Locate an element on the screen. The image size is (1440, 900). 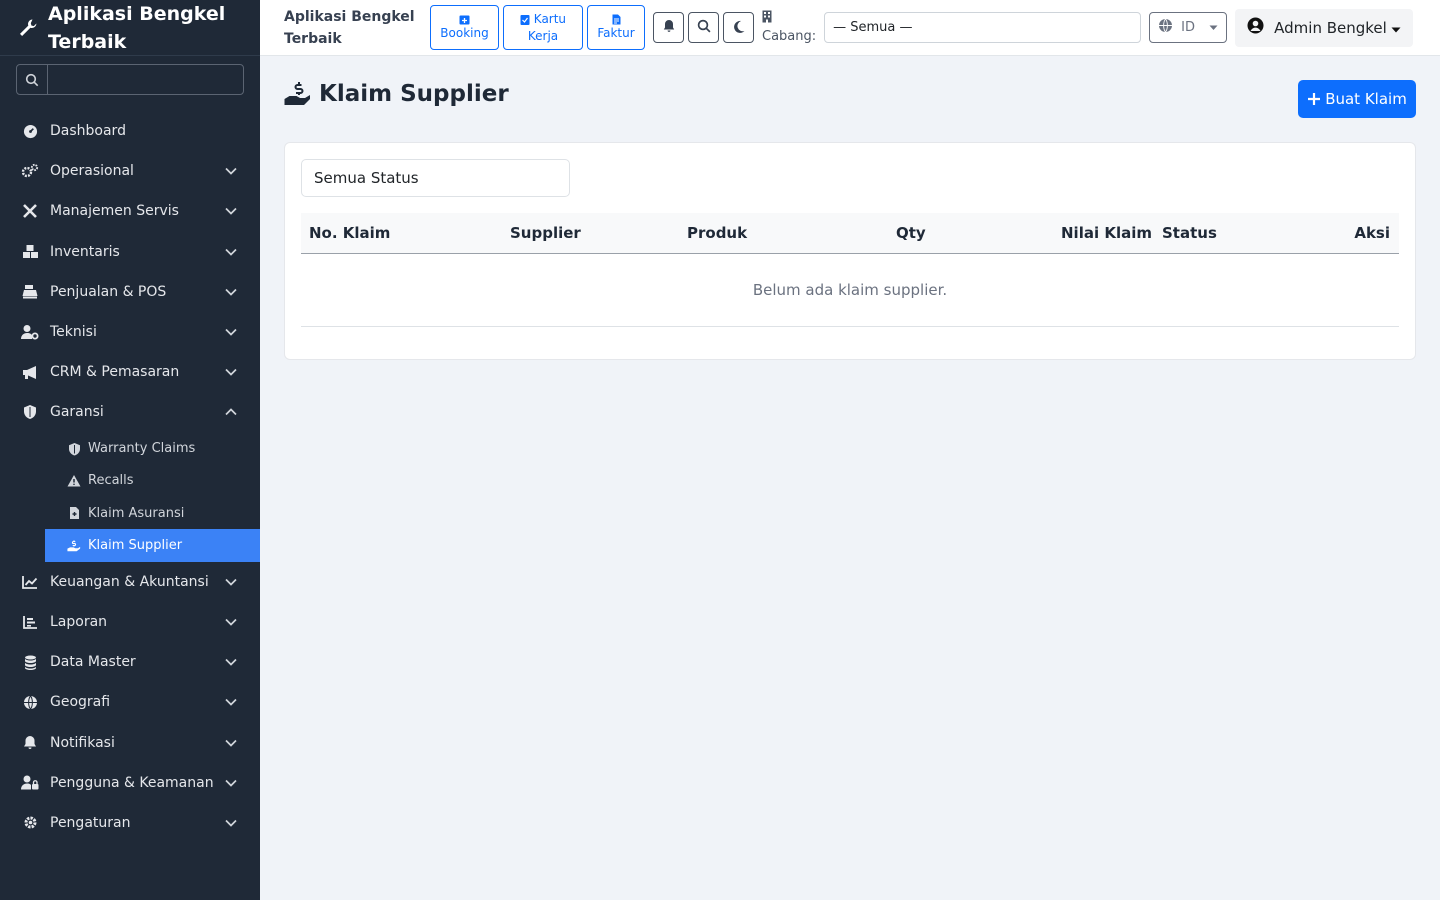
sidebar-item-label: Laporan is located at coordinates (79, 621).